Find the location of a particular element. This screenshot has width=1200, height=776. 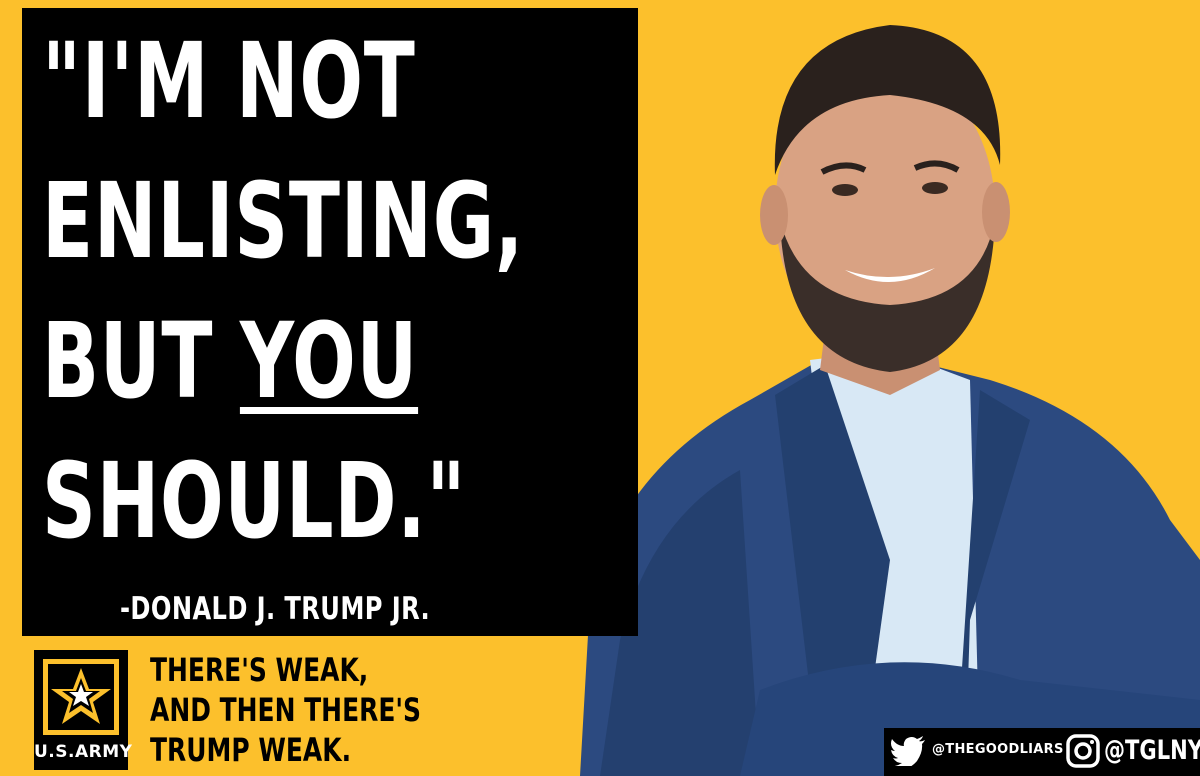

star-frame is located at coordinates (81, 697).